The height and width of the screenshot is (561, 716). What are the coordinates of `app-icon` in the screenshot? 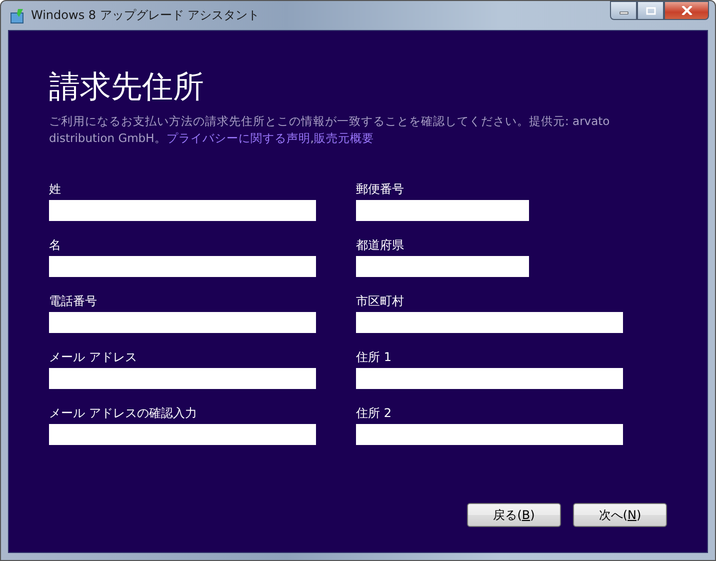 It's located at (18, 16).